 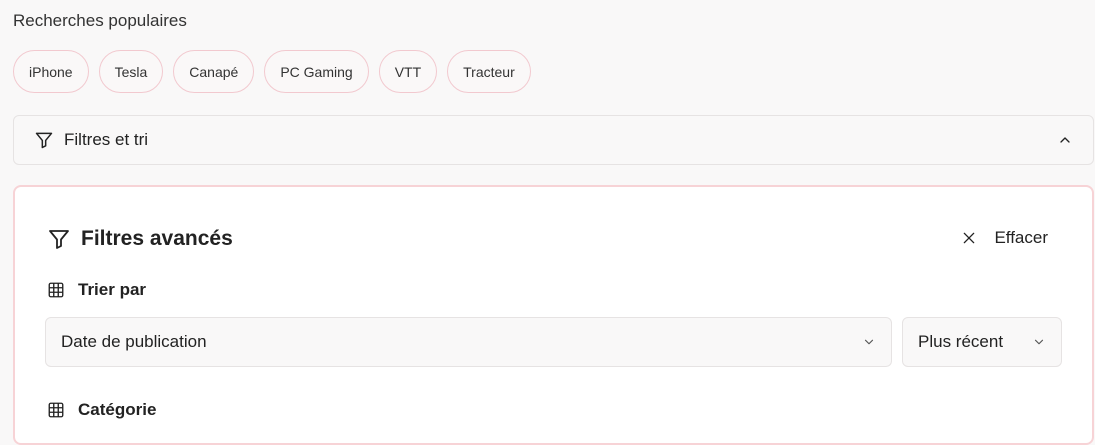 I want to click on chip-tesla: Tesla, so click(x=131, y=71).